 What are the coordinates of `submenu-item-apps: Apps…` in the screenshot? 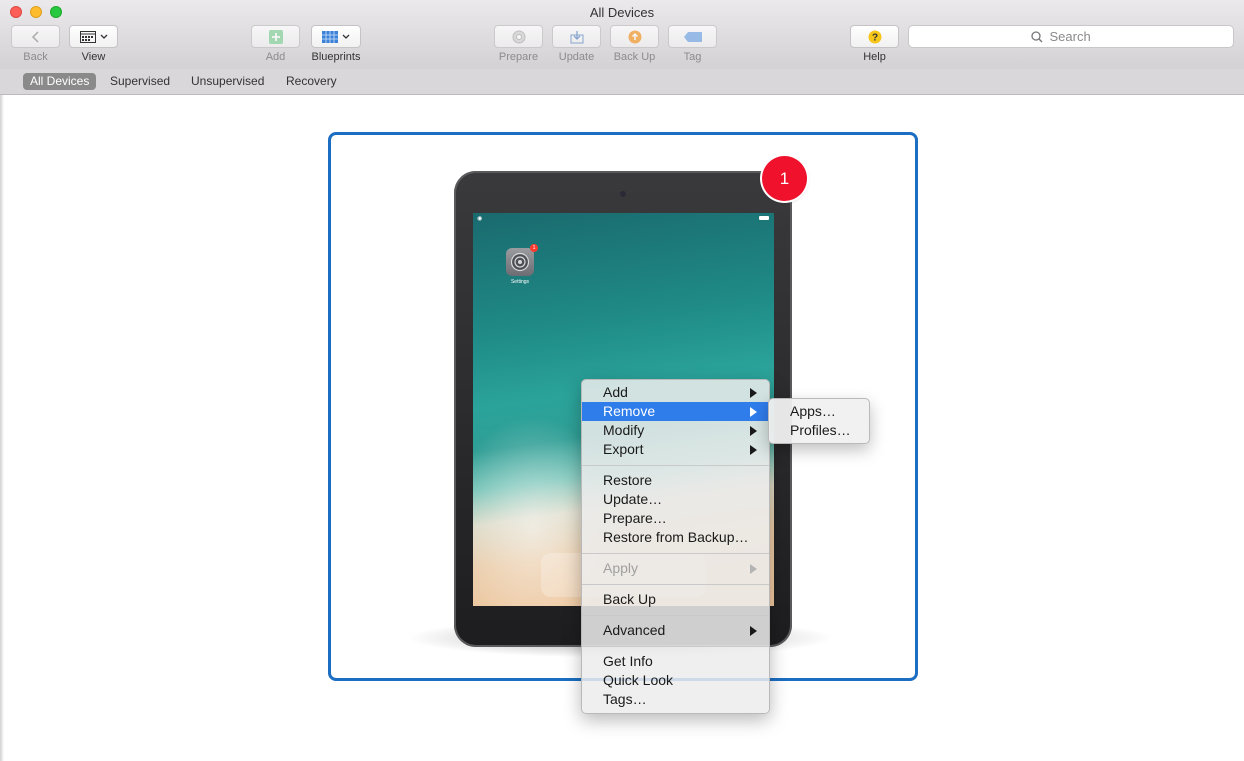 It's located at (819, 411).